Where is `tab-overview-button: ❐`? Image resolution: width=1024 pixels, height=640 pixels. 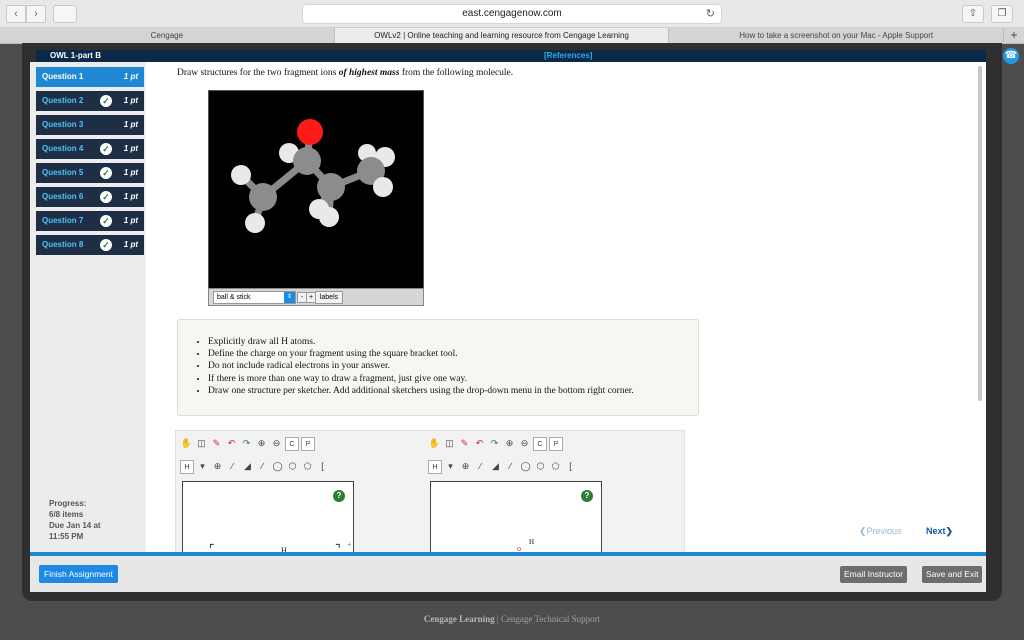
tab-overview-button: ❐ is located at coordinates (1002, 14).